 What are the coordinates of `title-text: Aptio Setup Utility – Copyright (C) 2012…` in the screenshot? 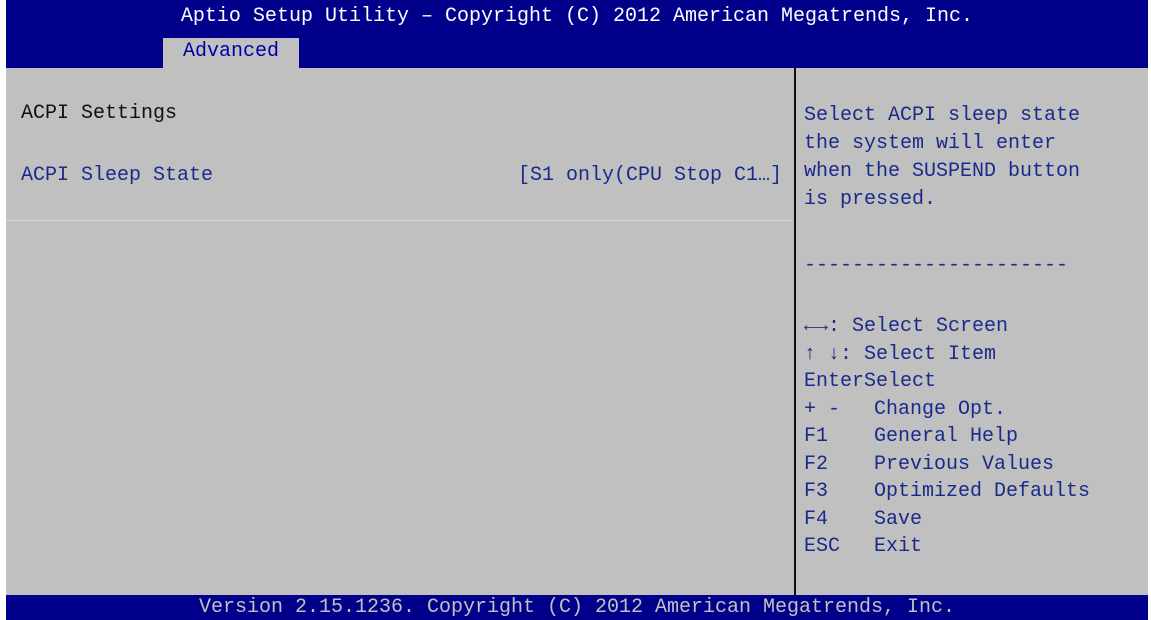 It's located at (577, 16).